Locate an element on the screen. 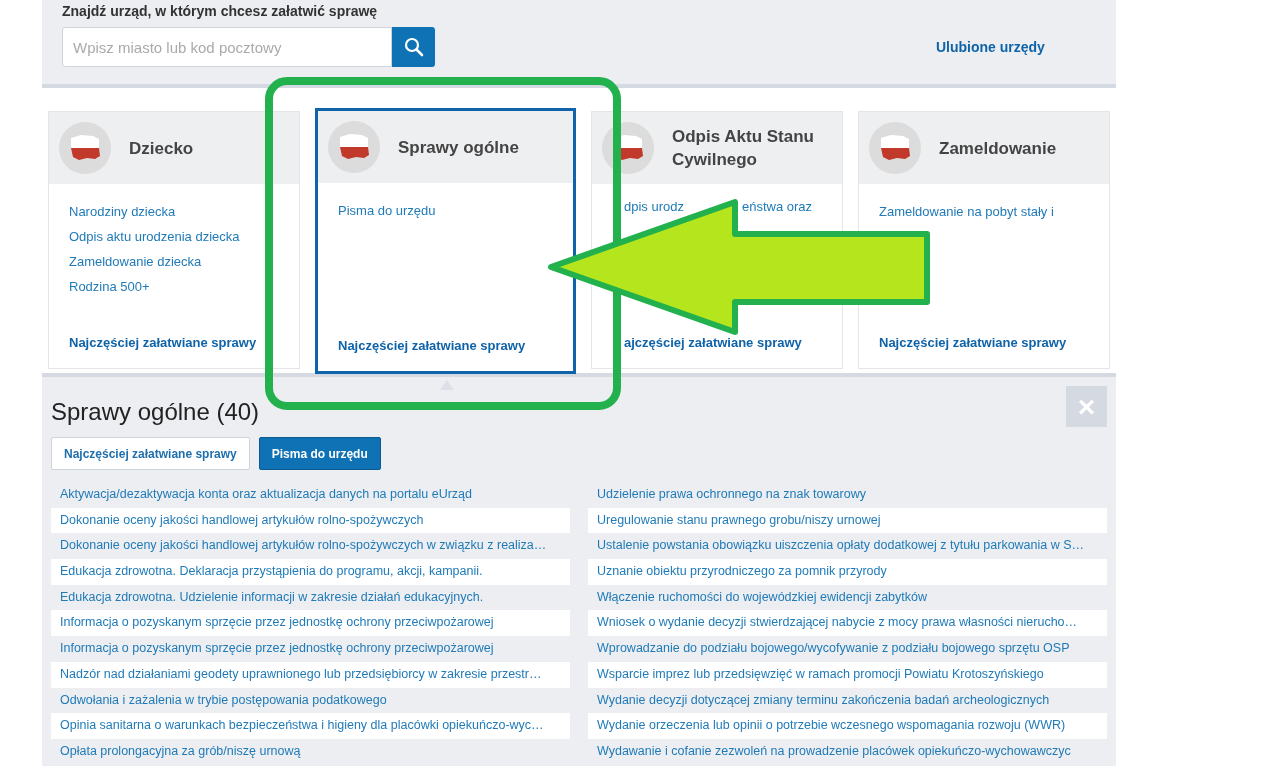 This screenshot has width=1280, height=774. case-link: Odwołania i zażalenia w trybie postępowania podatkowego is located at coordinates (310, 700).